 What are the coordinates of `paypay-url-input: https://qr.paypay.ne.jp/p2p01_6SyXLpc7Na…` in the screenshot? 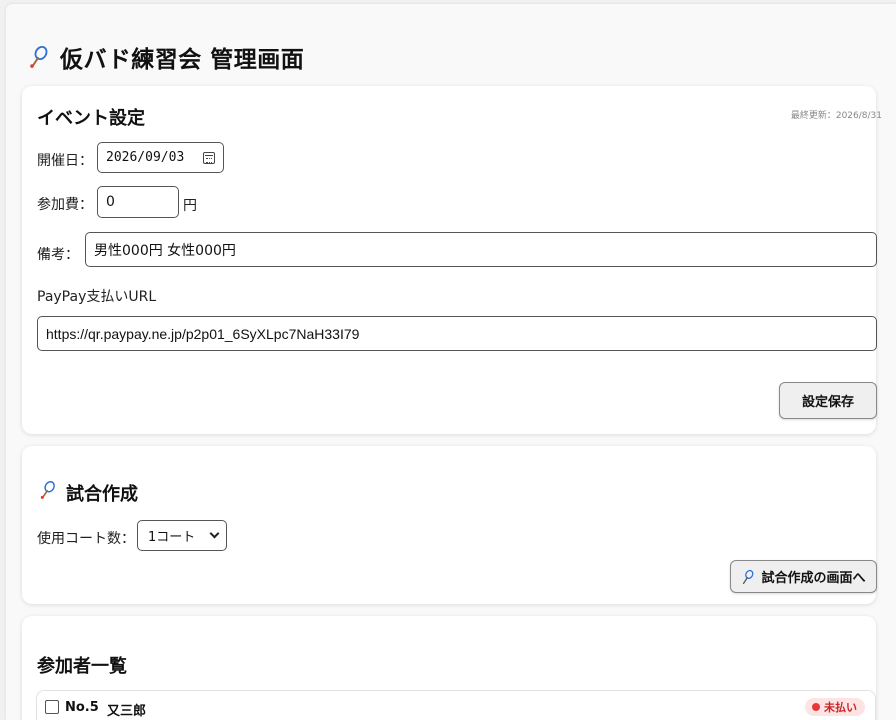 It's located at (457, 333).